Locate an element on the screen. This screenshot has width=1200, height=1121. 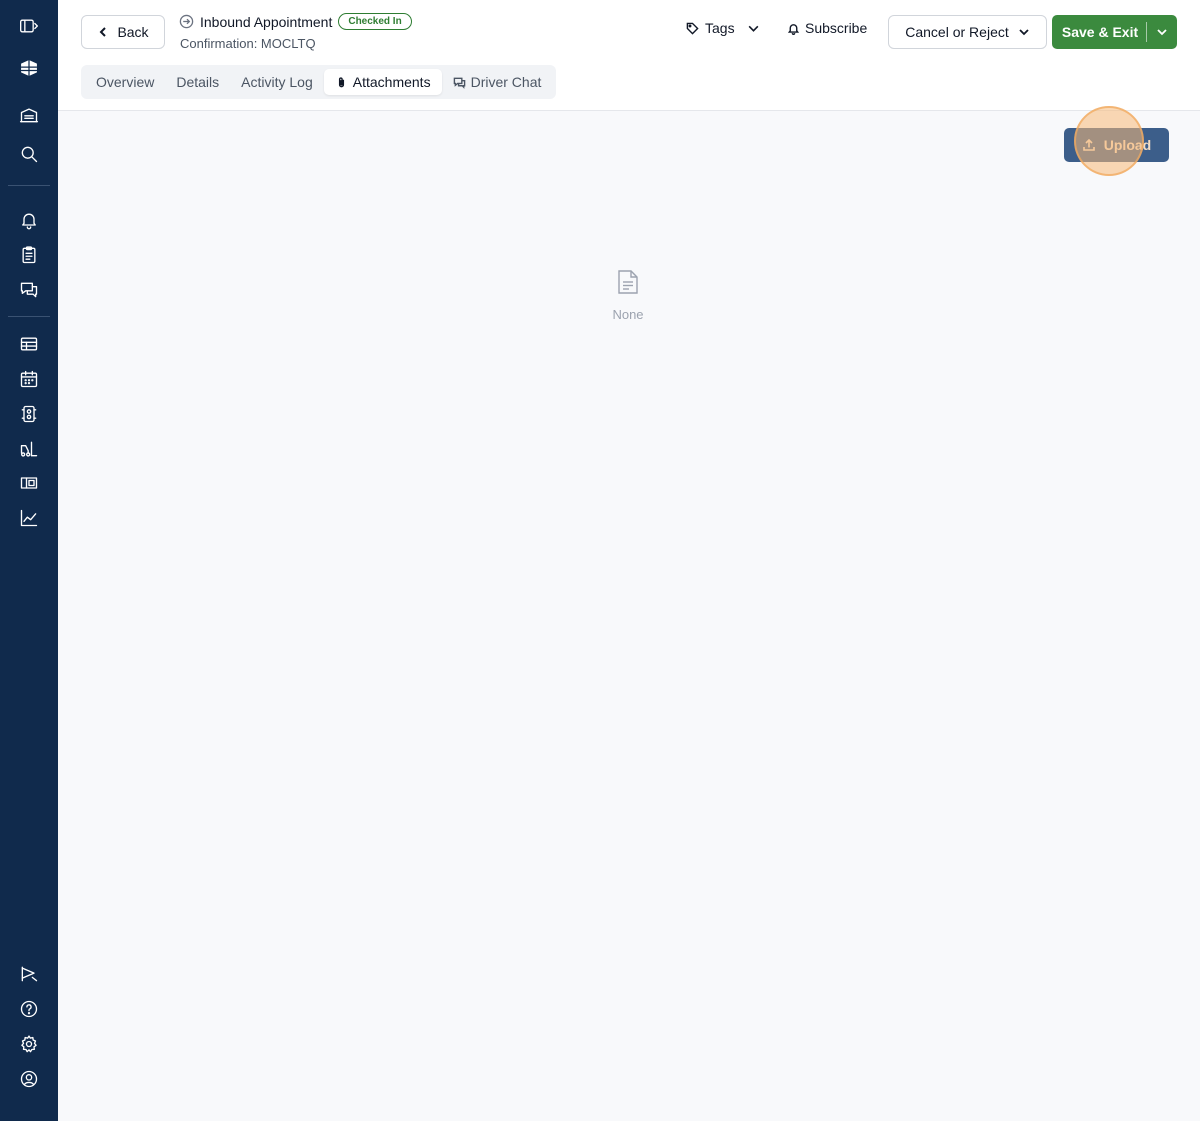
back-button: Back is located at coordinates (123, 32).